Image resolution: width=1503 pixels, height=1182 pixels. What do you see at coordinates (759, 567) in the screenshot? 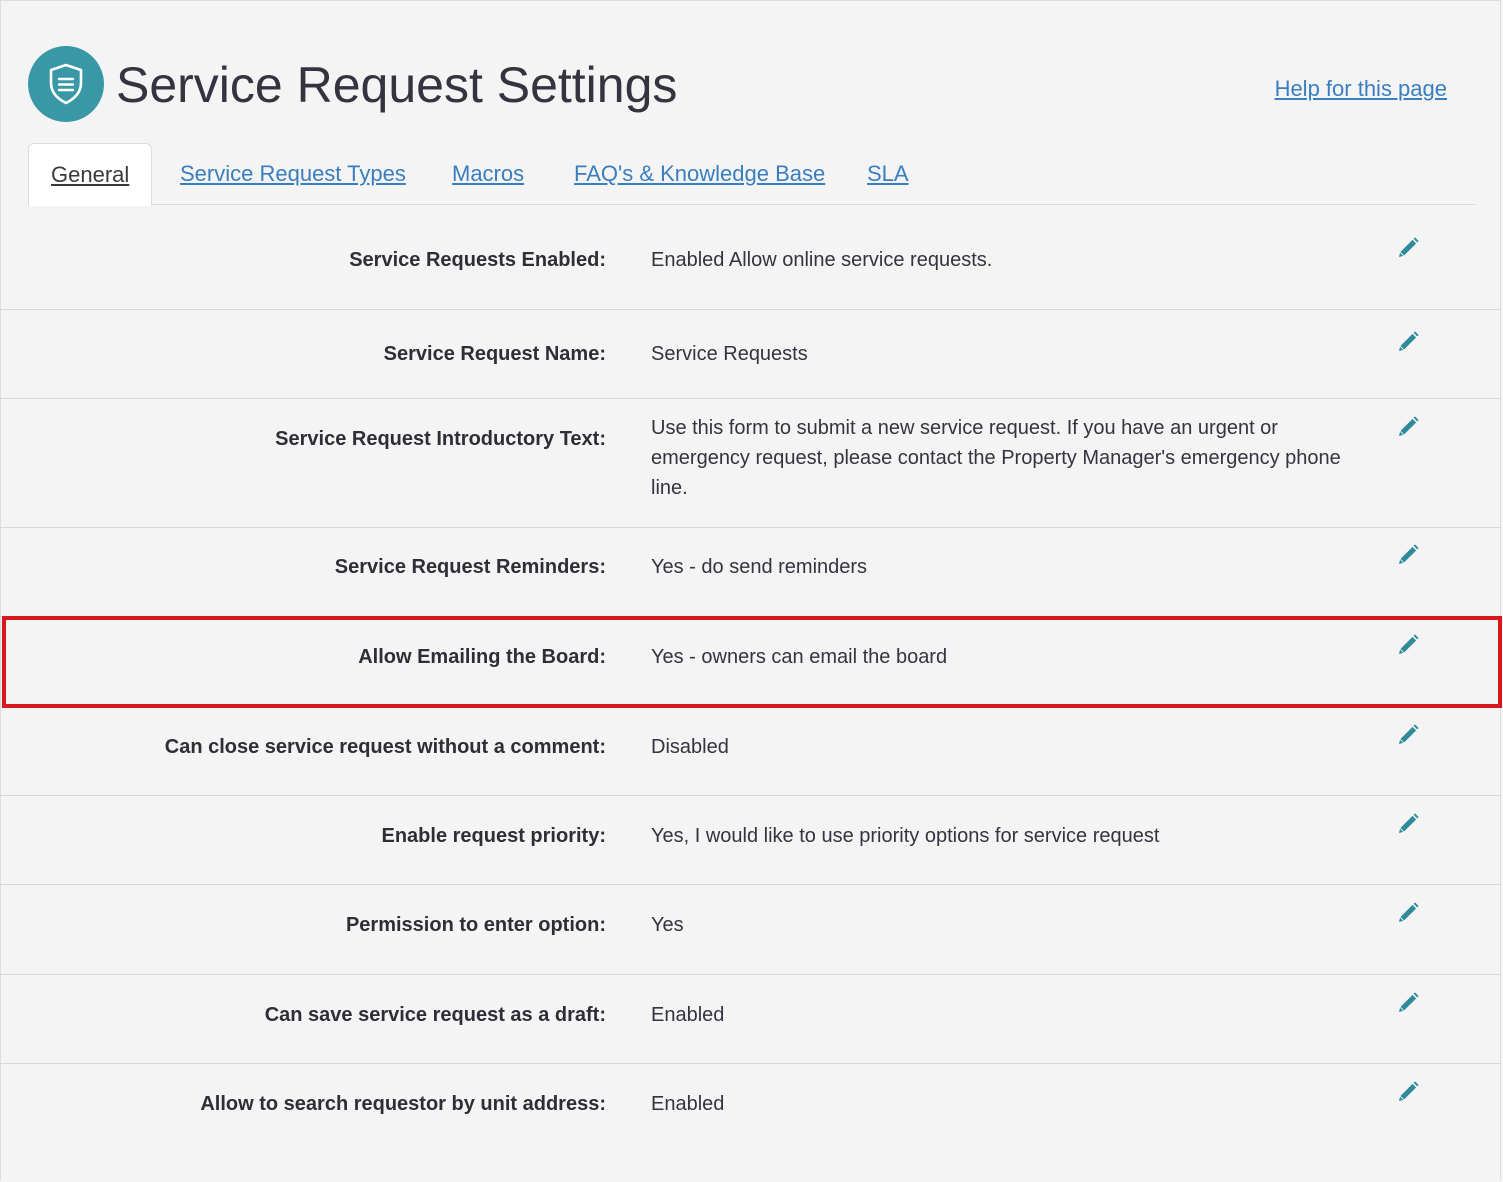
I see `setting-value: Yes - do send reminders` at bounding box center [759, 567].